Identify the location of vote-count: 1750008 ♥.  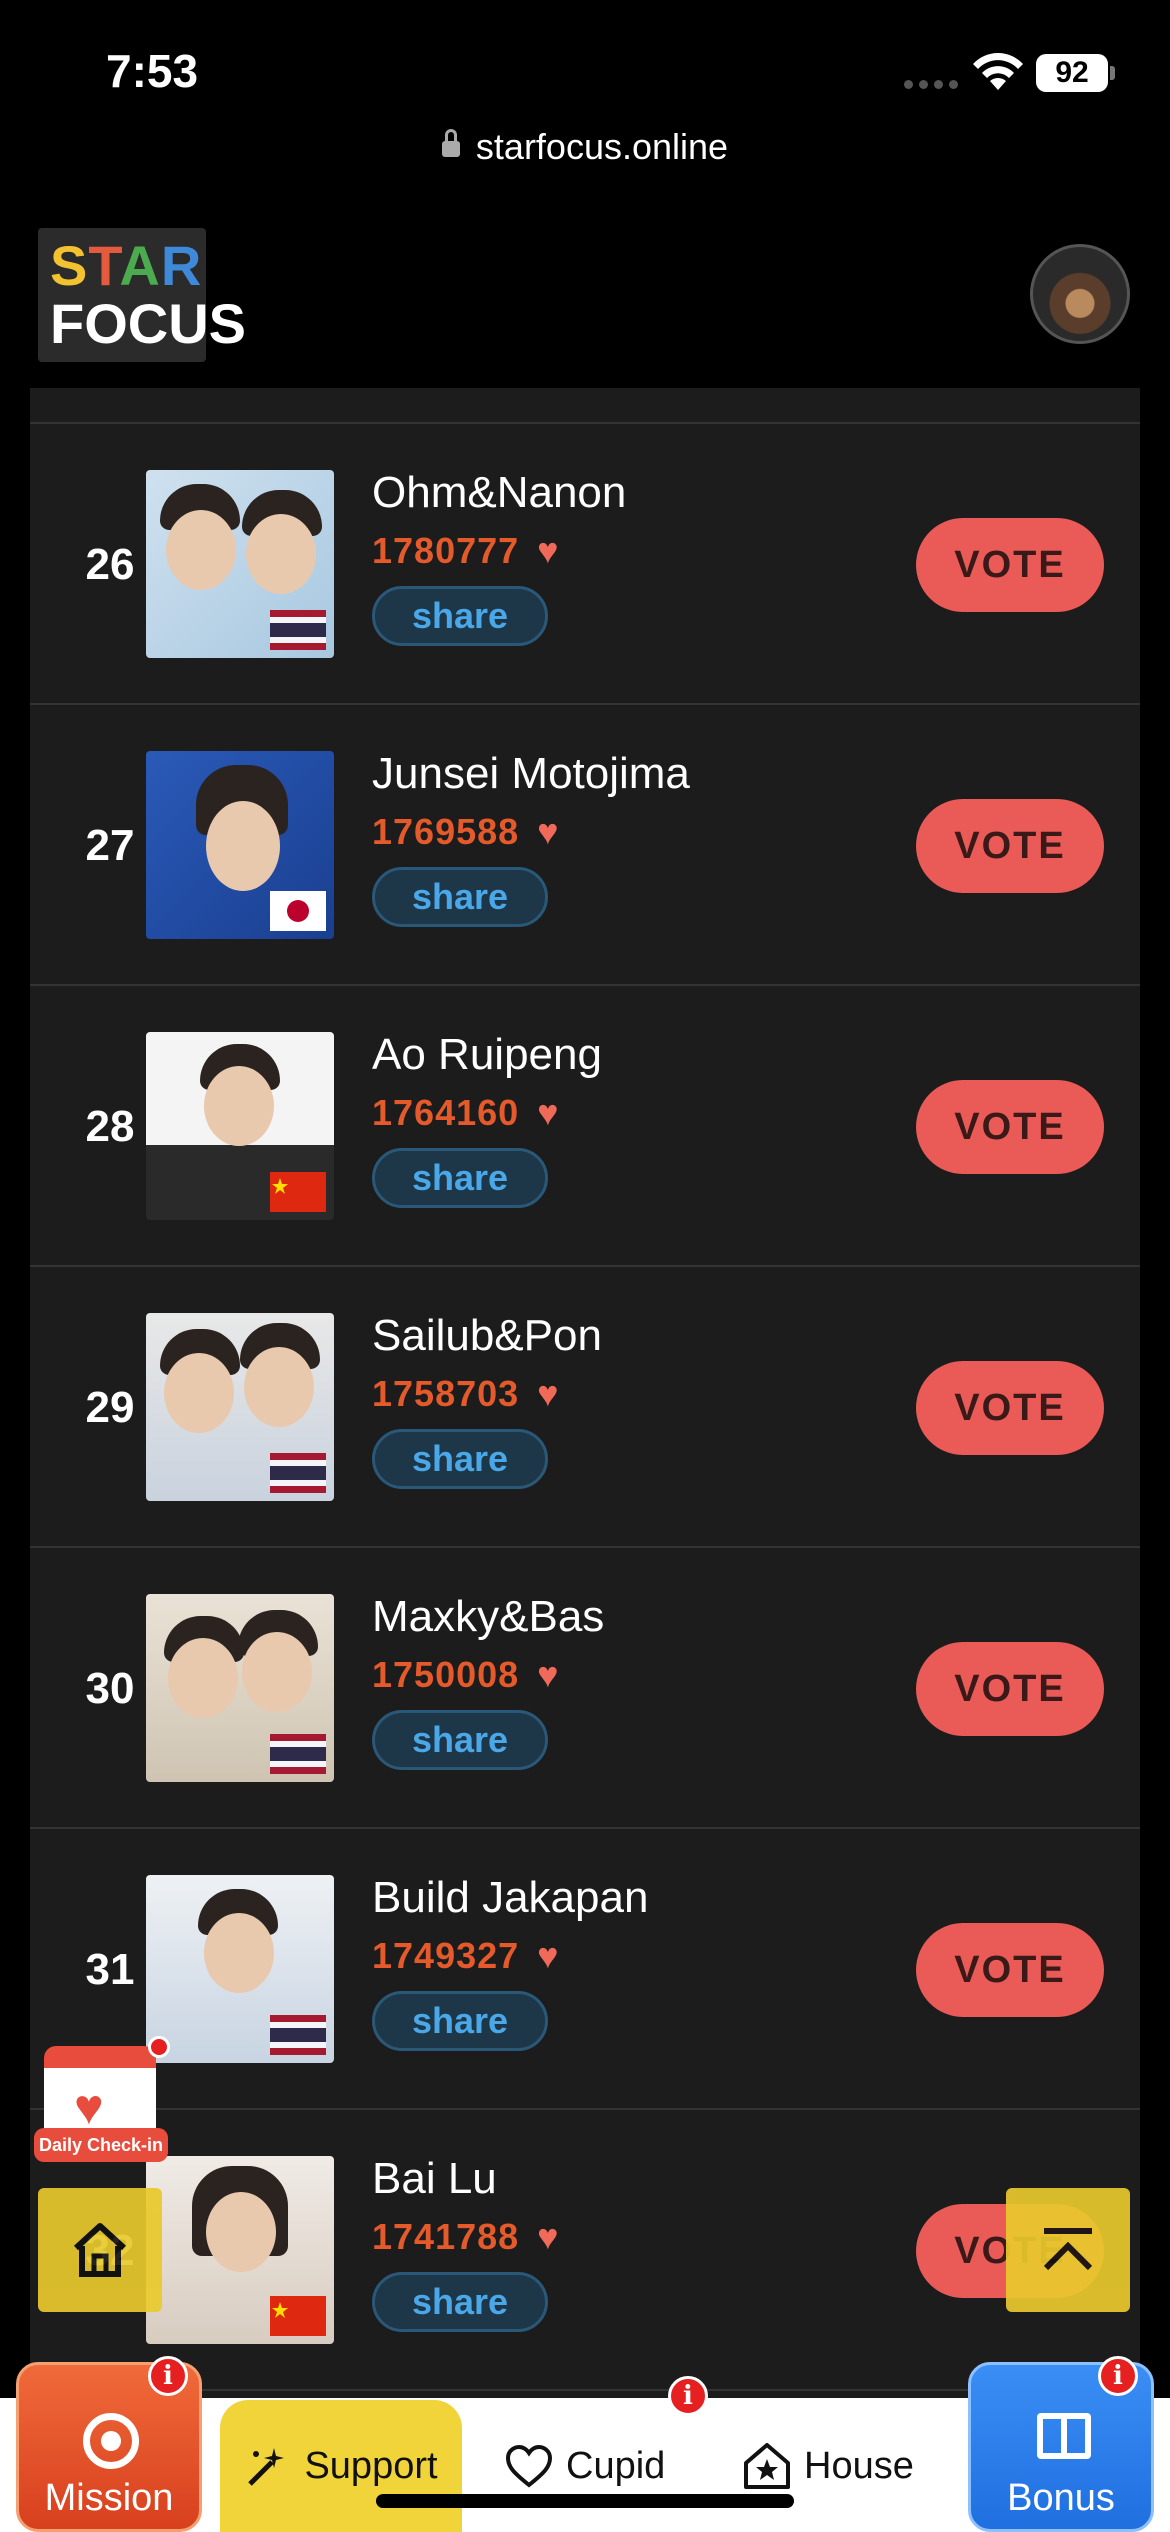
(466, 1674).